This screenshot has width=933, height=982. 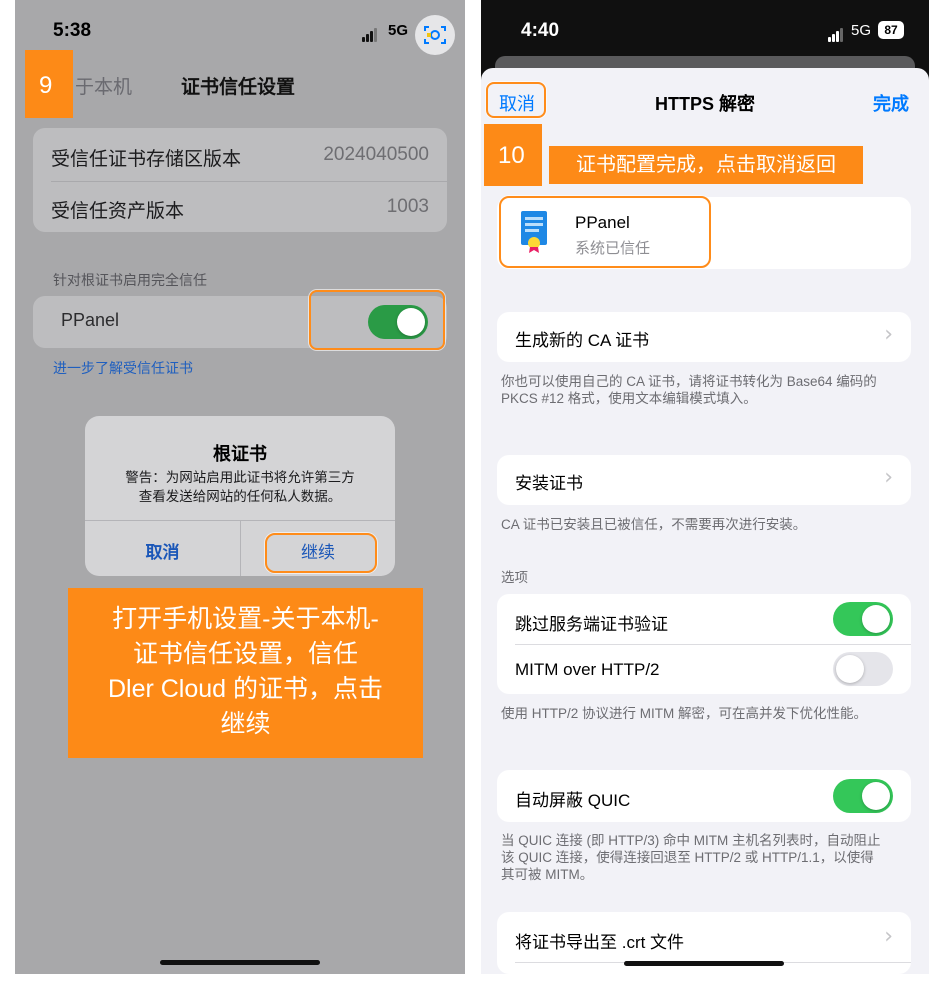 I want to click on row-label: 受信任证书存储区版本, so click(x=146, y=159).